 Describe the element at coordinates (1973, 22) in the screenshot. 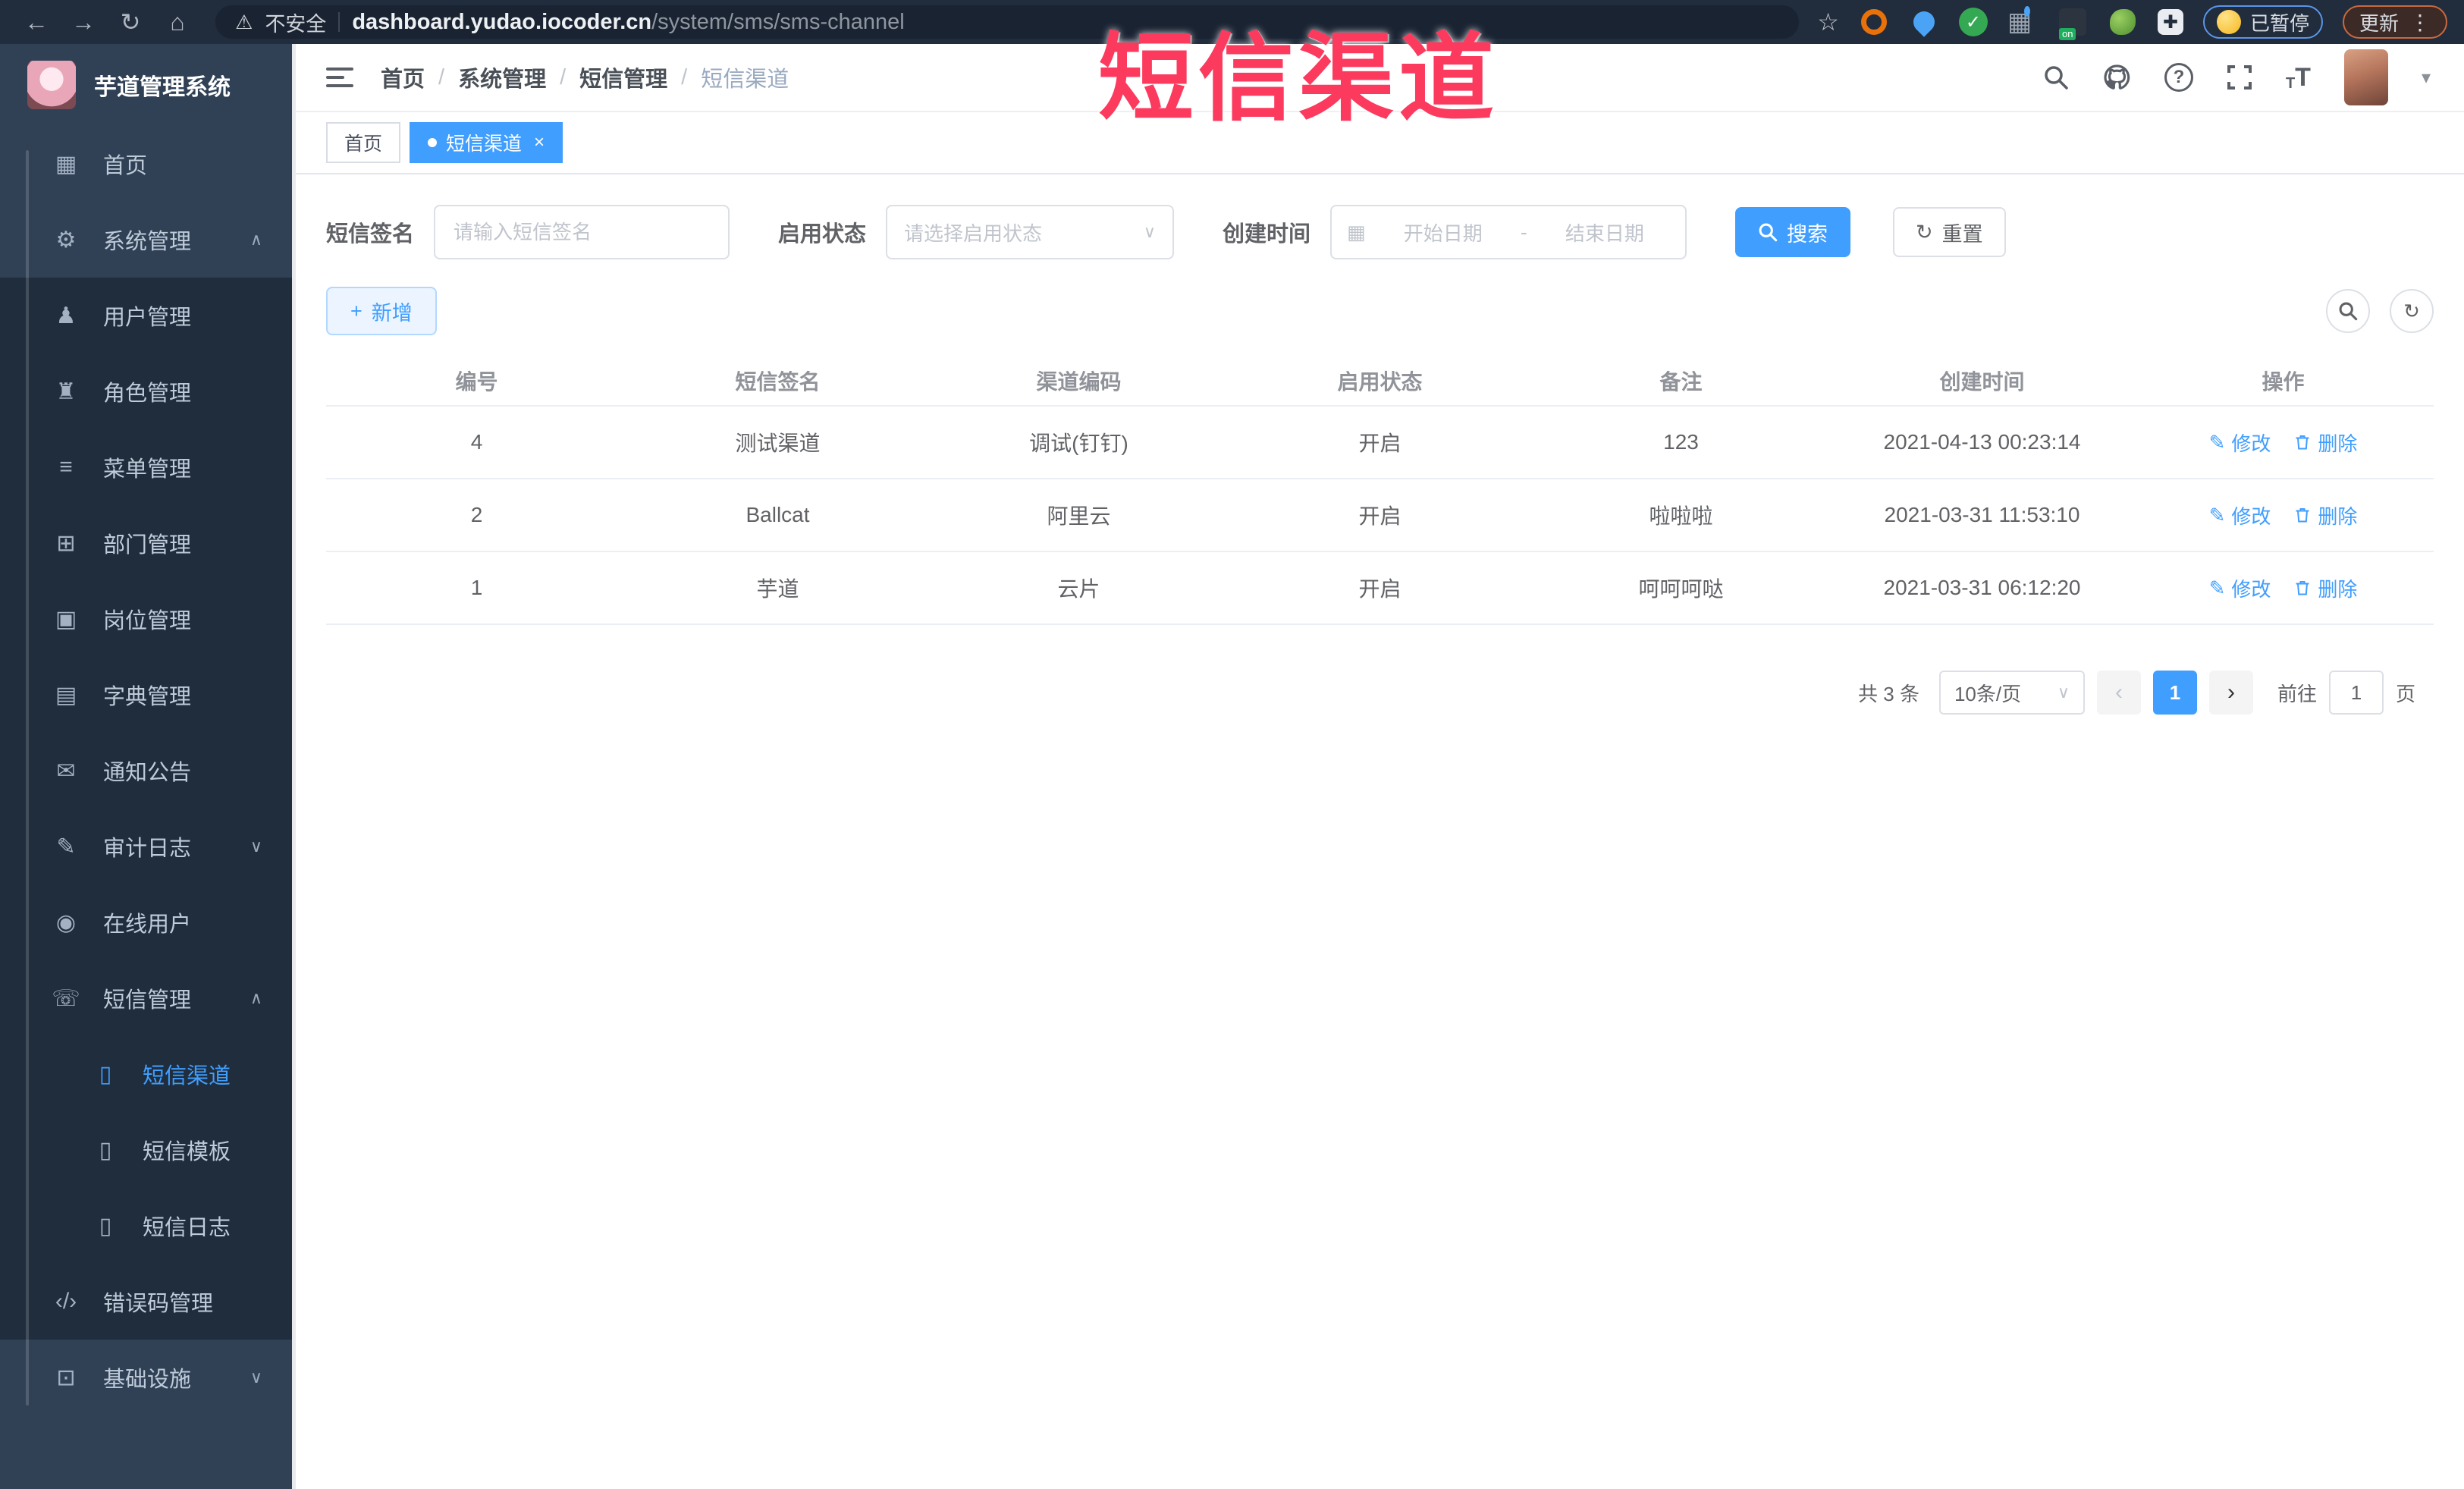

I see `extension-check-icon: ✓` at that location.